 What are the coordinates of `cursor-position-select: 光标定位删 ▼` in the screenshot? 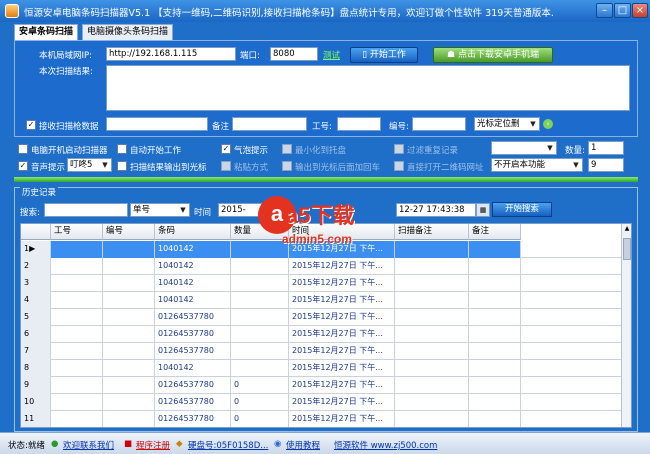 It's located at (507, 124).